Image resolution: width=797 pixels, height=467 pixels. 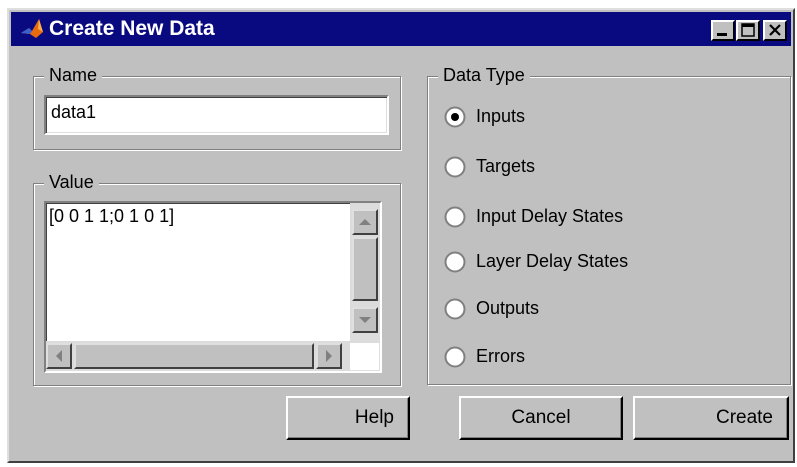 I want to click on arrow-down-icon, so click(x=365, y=320).